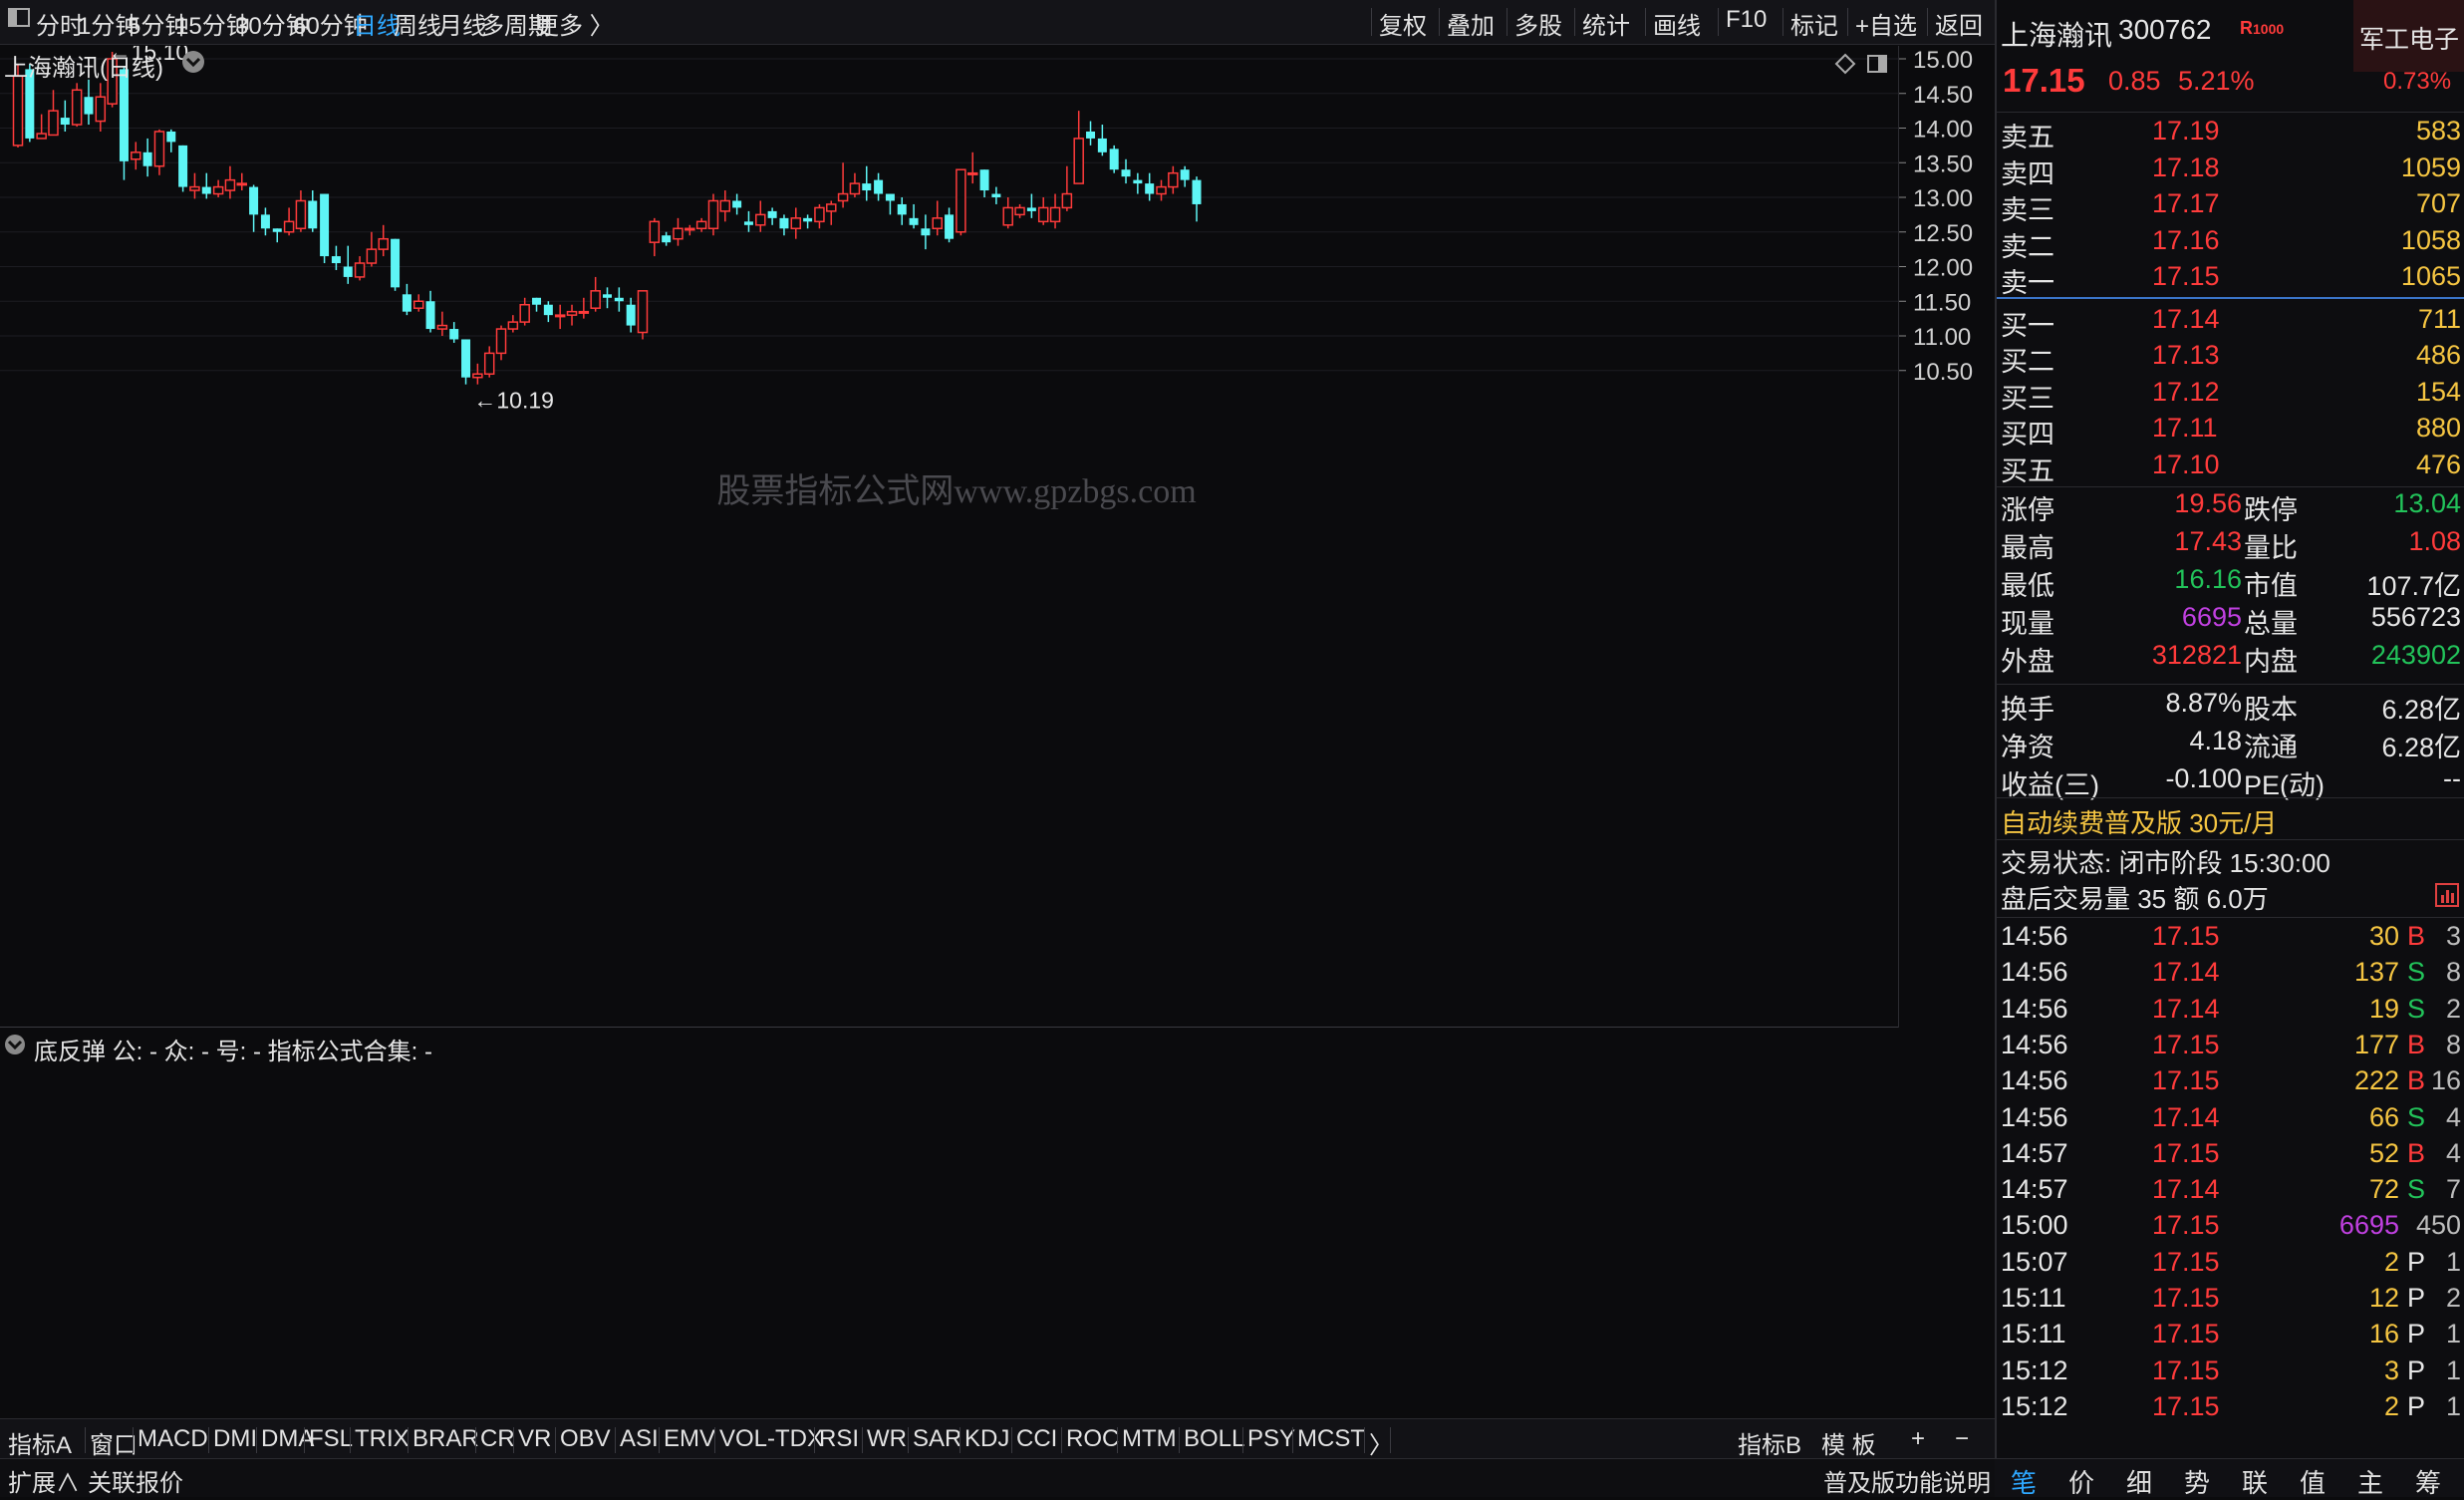  What do you see at coordinates (19, 22) in the screenshot?
I see `window-toggle-icon` at bounding box center [19, 22].